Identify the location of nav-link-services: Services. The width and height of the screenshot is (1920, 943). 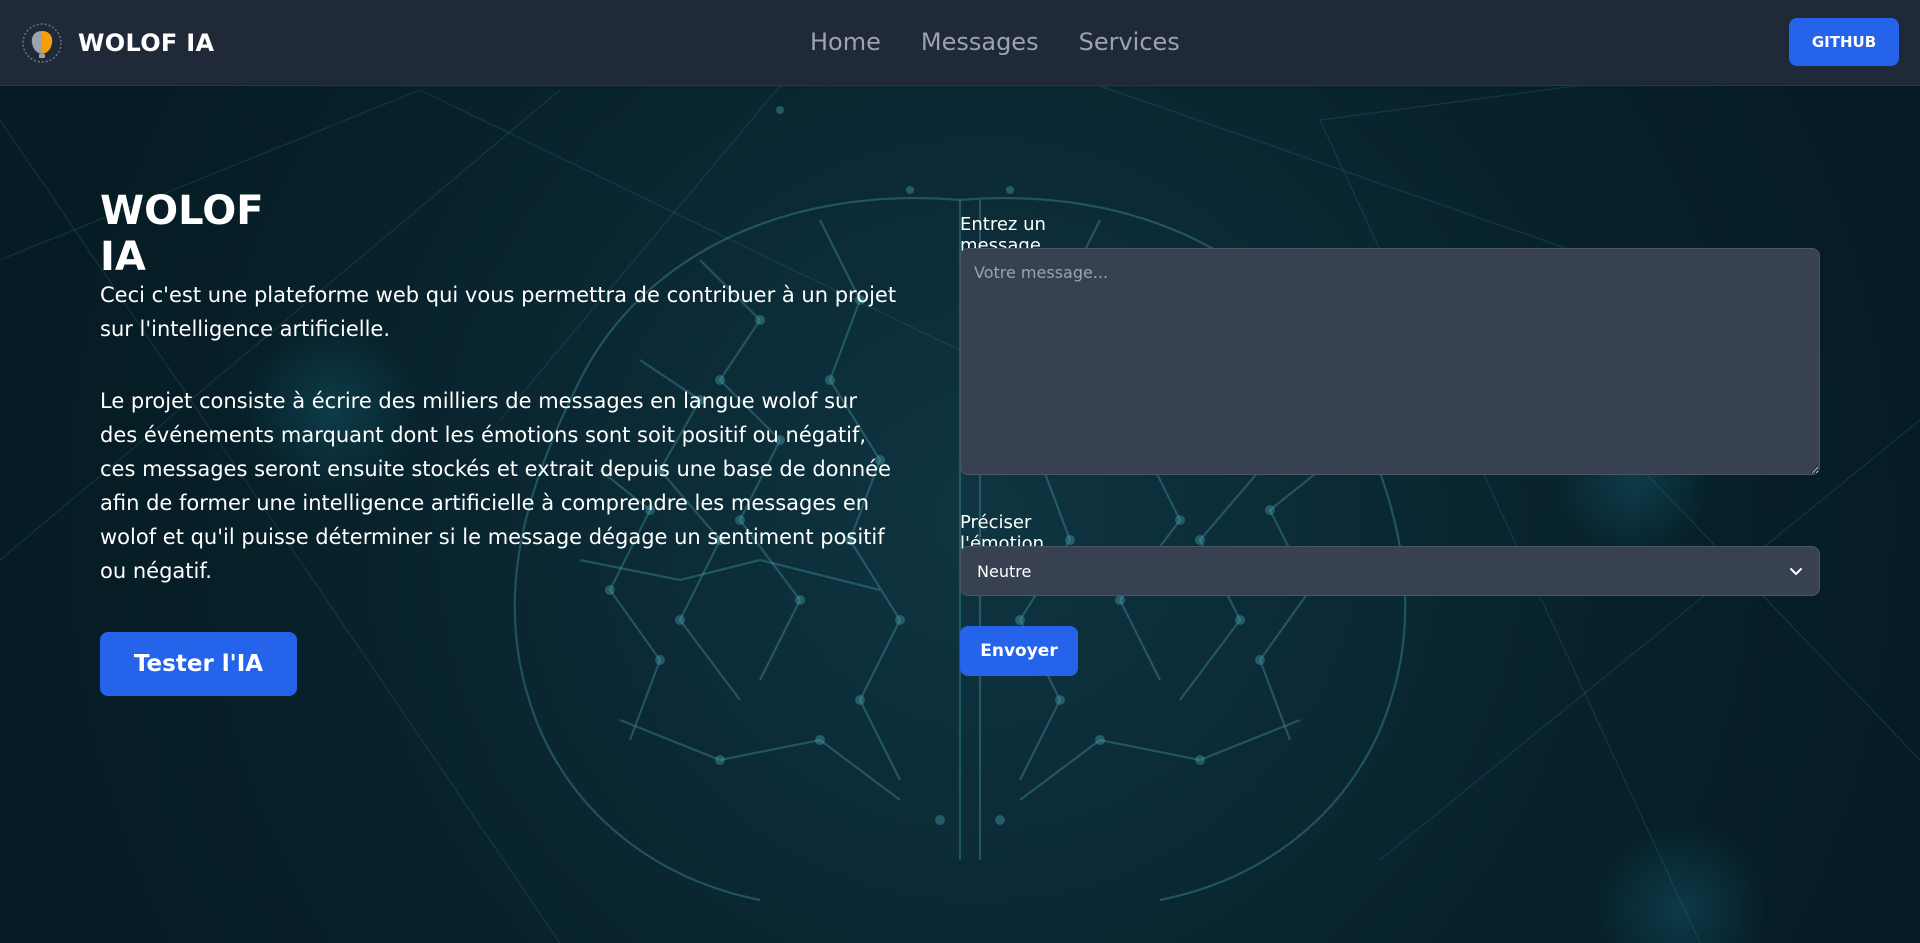
(1129, 42).